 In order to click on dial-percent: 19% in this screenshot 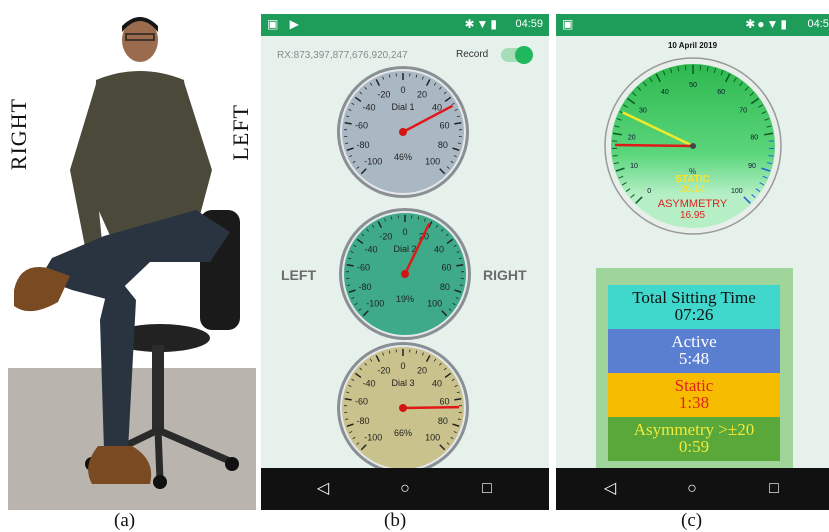, I will do `click(405, 299)`.